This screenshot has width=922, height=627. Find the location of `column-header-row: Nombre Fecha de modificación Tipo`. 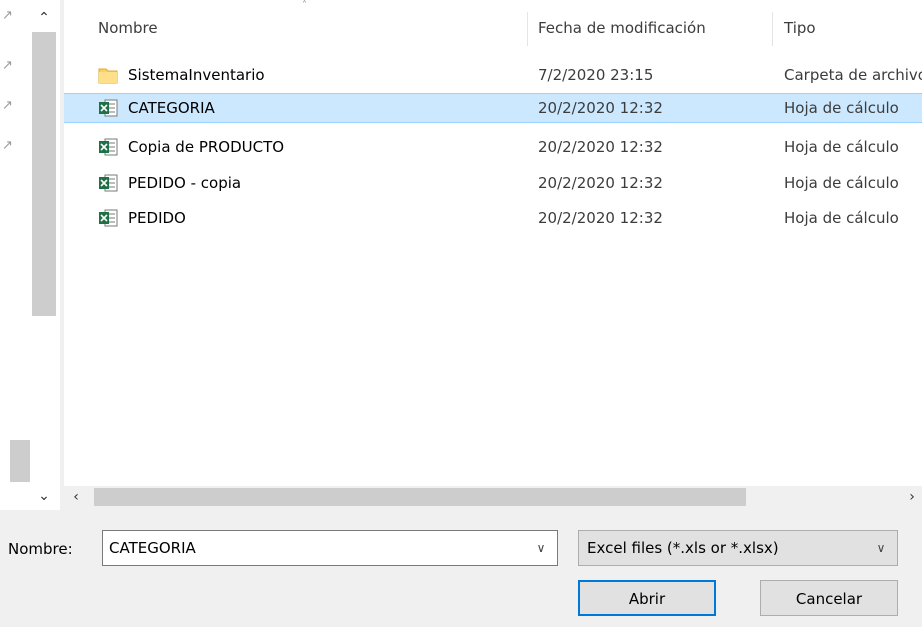

column-header-row: Nombre Fecha de modificación Tipo is located at coordinates (493, 28).